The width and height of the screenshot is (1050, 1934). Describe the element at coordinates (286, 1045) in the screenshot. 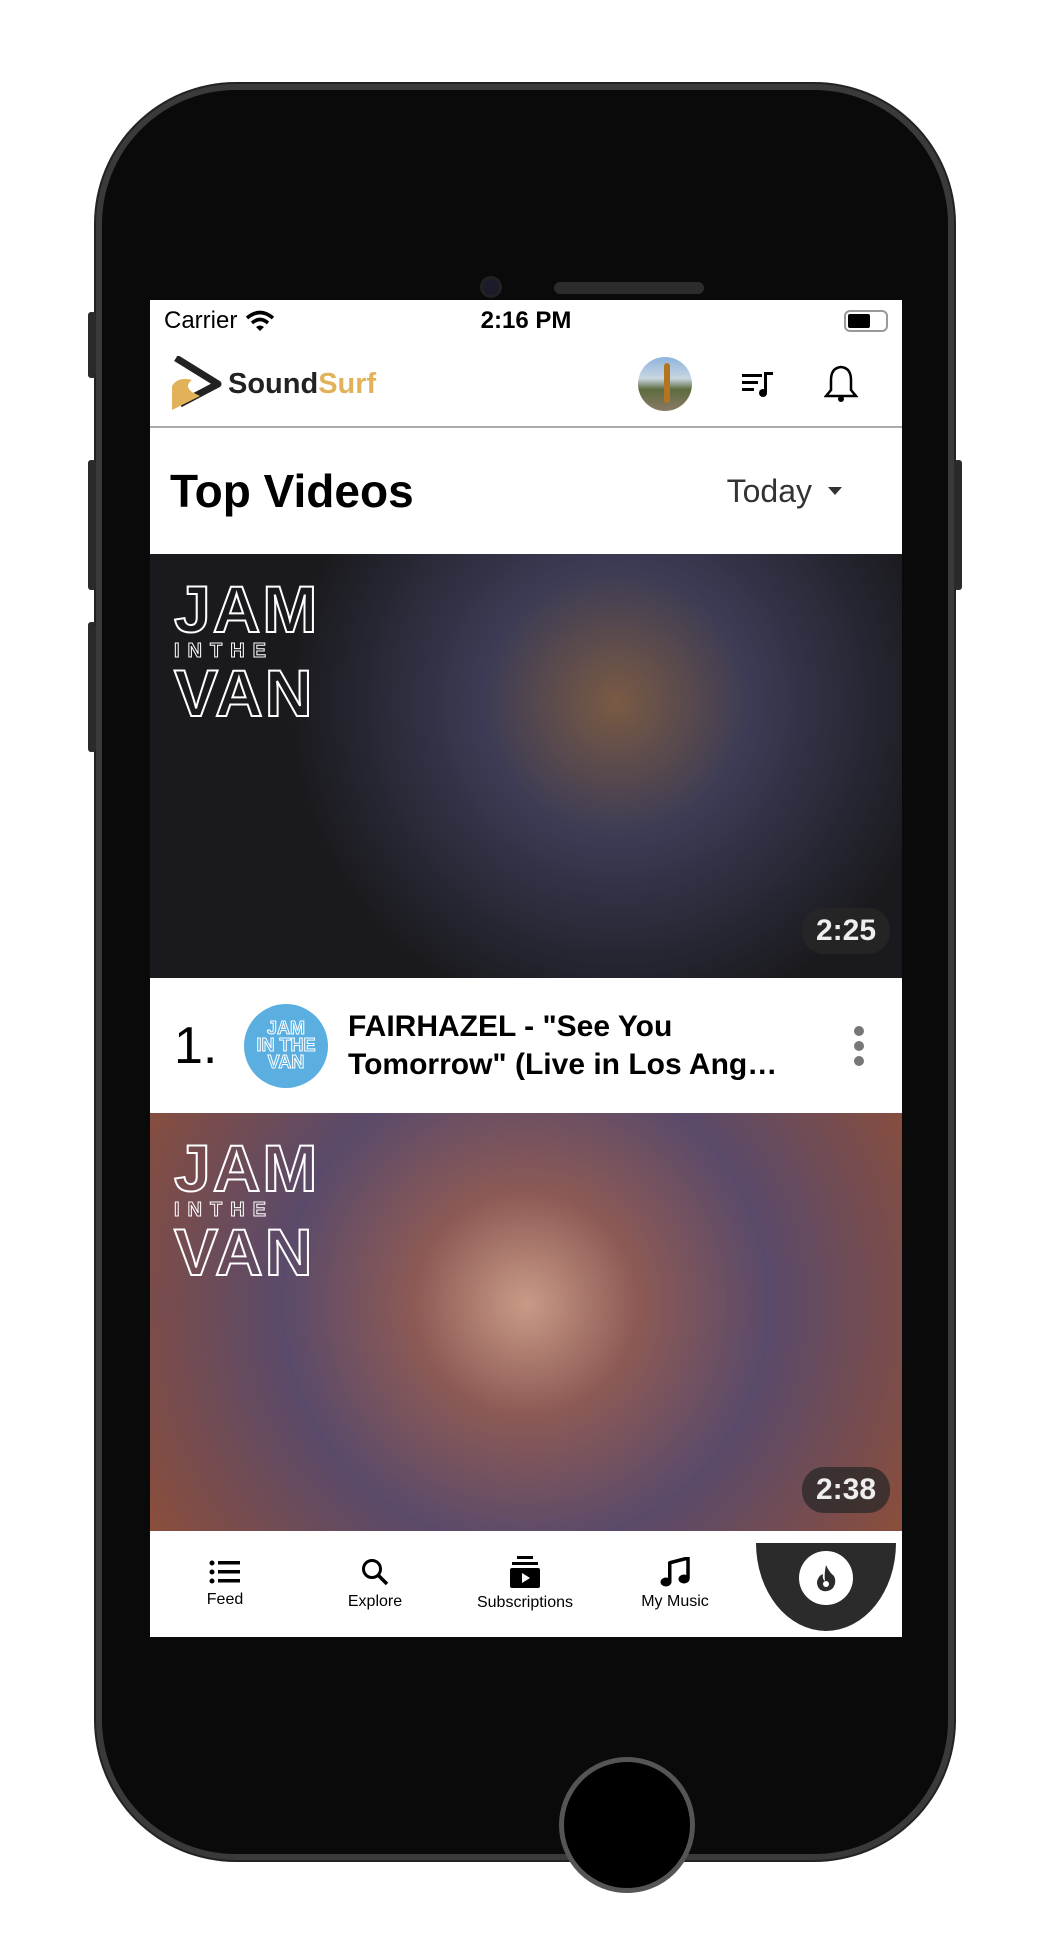

I see `channel-avatar: JAM IN THE VAN` at that location.